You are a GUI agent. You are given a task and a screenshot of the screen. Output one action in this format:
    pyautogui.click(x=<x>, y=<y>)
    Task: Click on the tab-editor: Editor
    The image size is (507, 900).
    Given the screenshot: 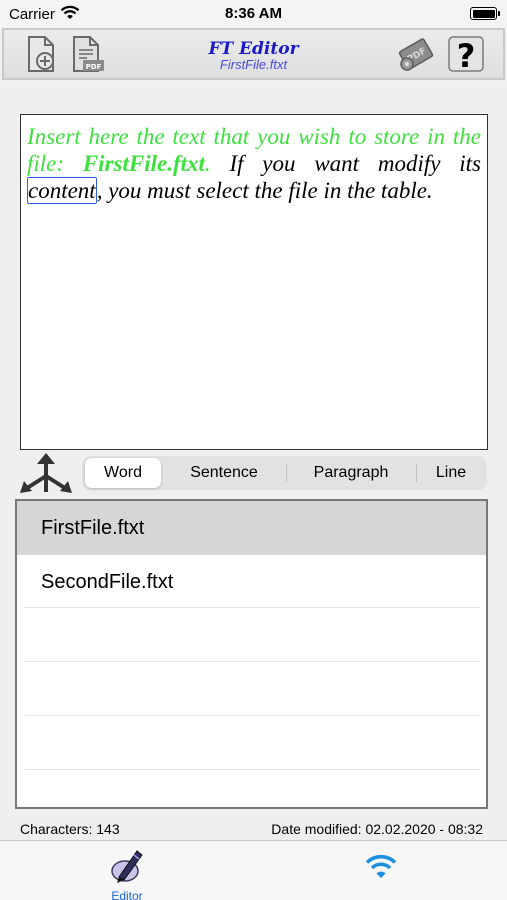 What is the action you would take?
    pyautogui.click(x=127, y=872)
    